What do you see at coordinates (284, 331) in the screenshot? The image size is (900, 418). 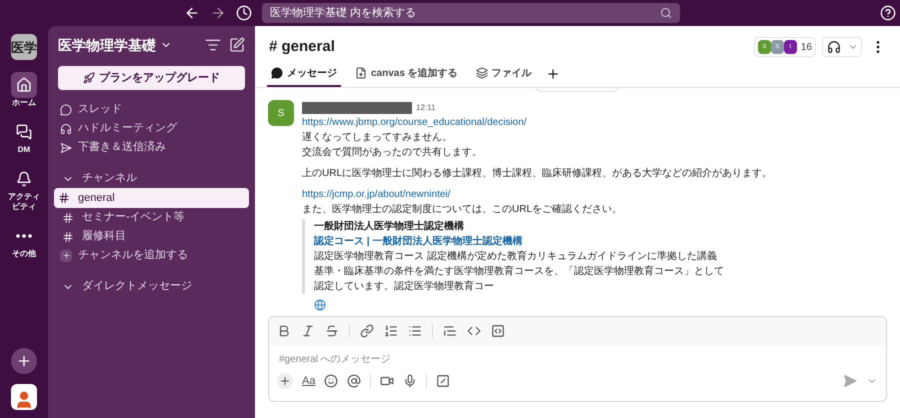 I see `bold-icon` at bounding box center [284, 331].